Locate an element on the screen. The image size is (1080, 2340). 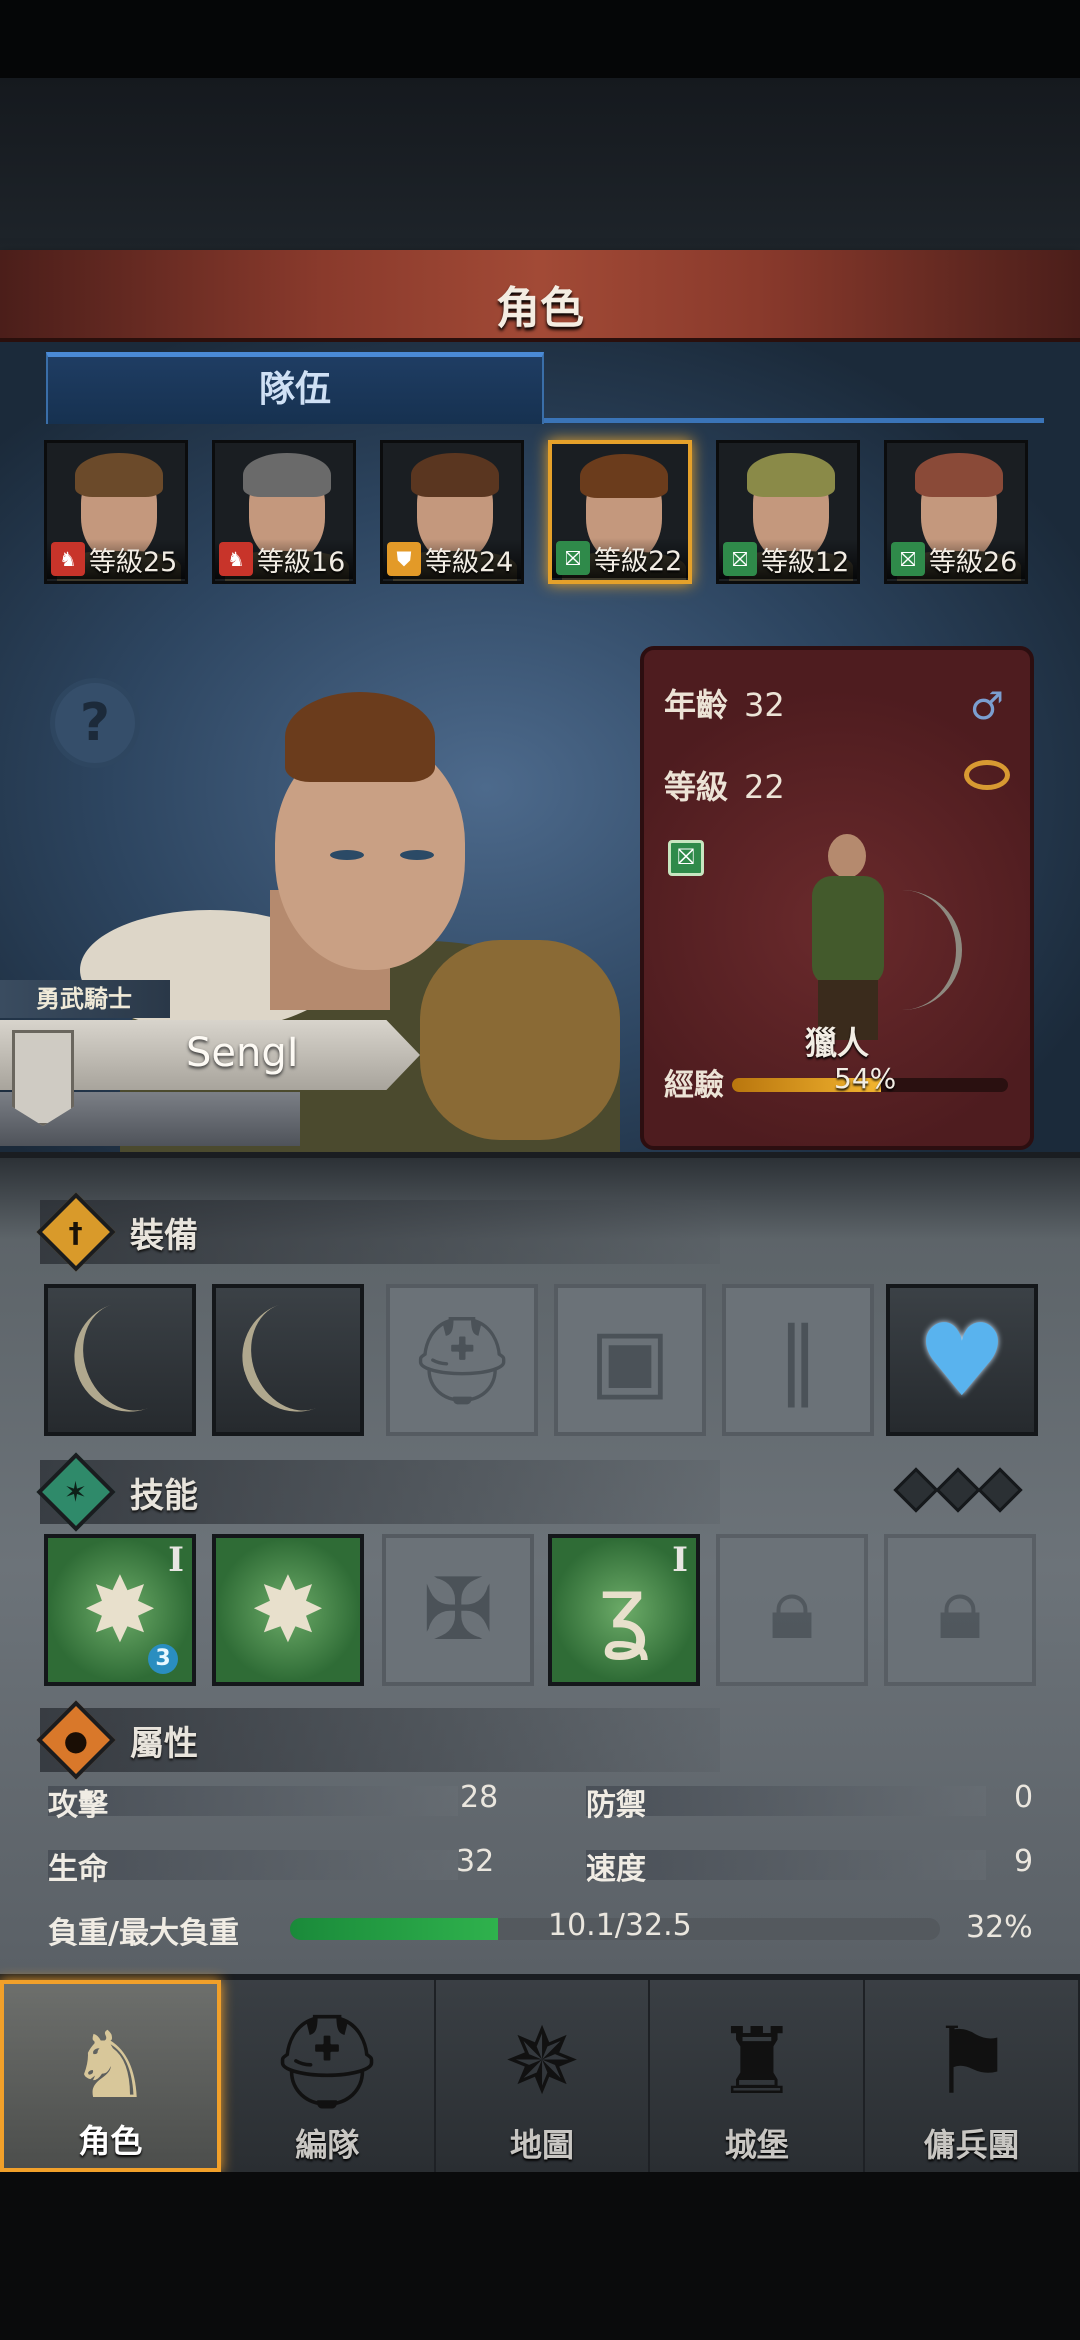
heart-amulet-icon: ♥ is located at coordinates (962, 1360).